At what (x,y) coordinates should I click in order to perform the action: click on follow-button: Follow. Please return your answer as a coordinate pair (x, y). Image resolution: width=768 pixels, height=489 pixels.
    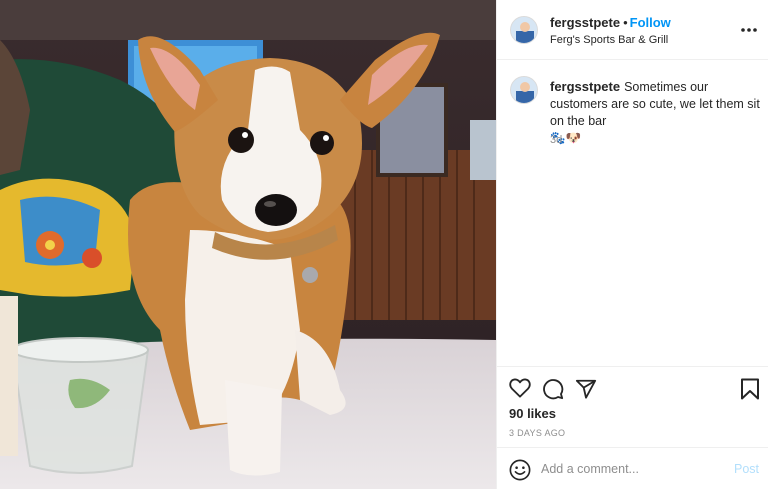
    Looking at the image, I should click on (650, 22).